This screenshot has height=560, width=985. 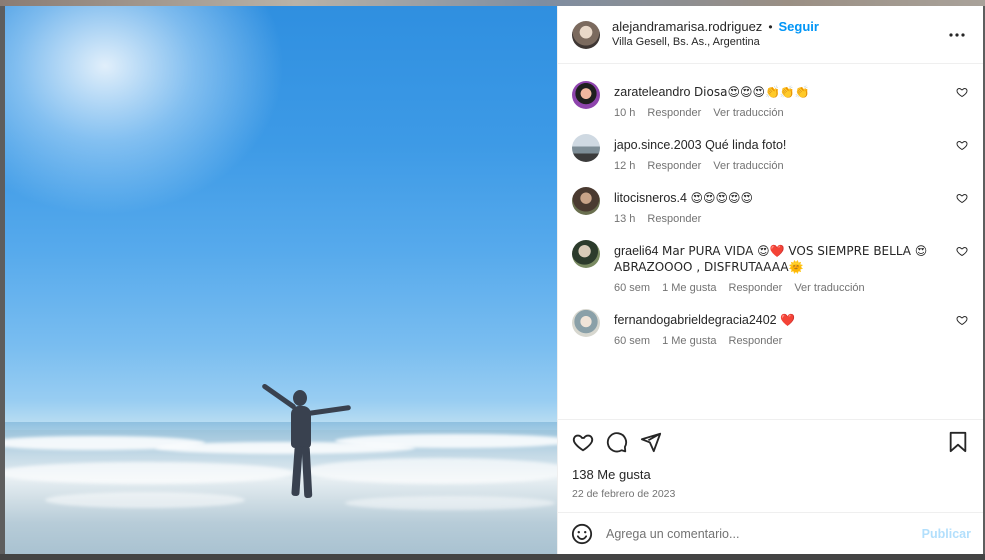 I want to click on commenter-username: zarateleandro, so click(x=652, y=92).